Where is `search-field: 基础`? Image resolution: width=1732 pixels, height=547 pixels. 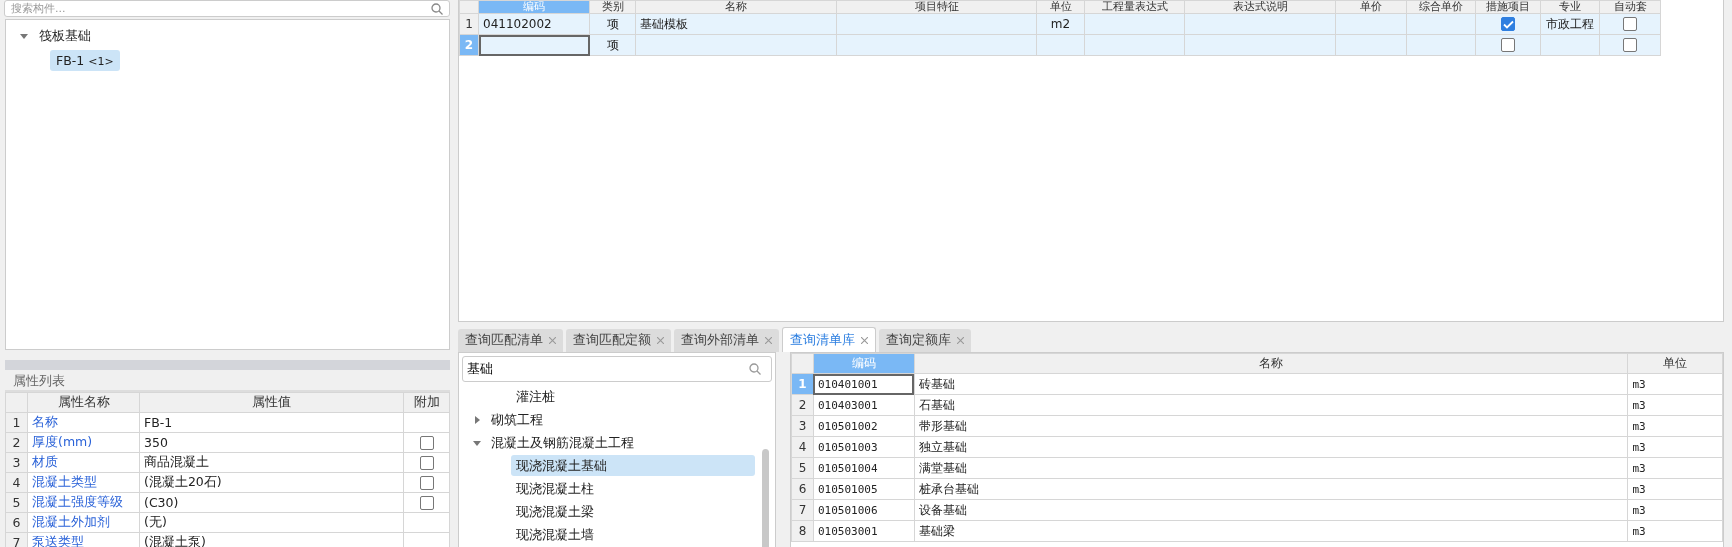
search-field: 基础 is located at coordinates (617, 369).